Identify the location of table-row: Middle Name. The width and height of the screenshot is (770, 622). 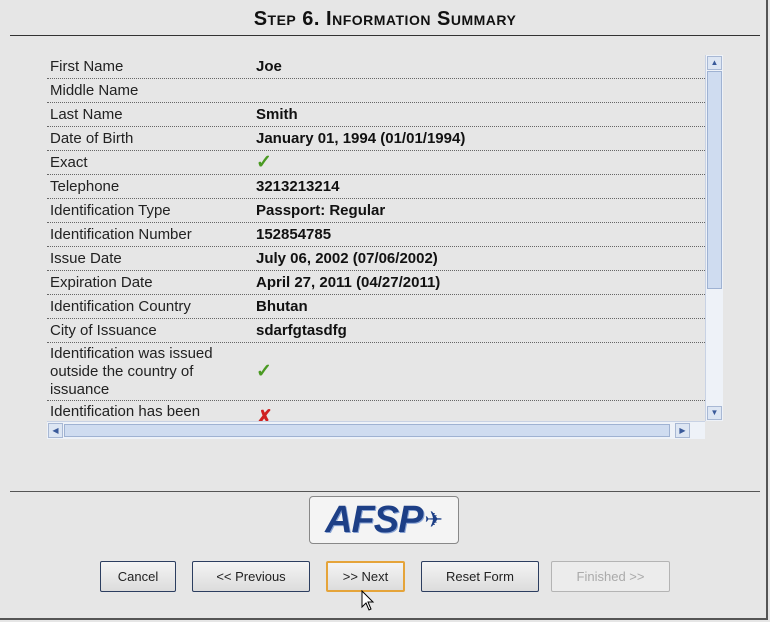
(376, 91).